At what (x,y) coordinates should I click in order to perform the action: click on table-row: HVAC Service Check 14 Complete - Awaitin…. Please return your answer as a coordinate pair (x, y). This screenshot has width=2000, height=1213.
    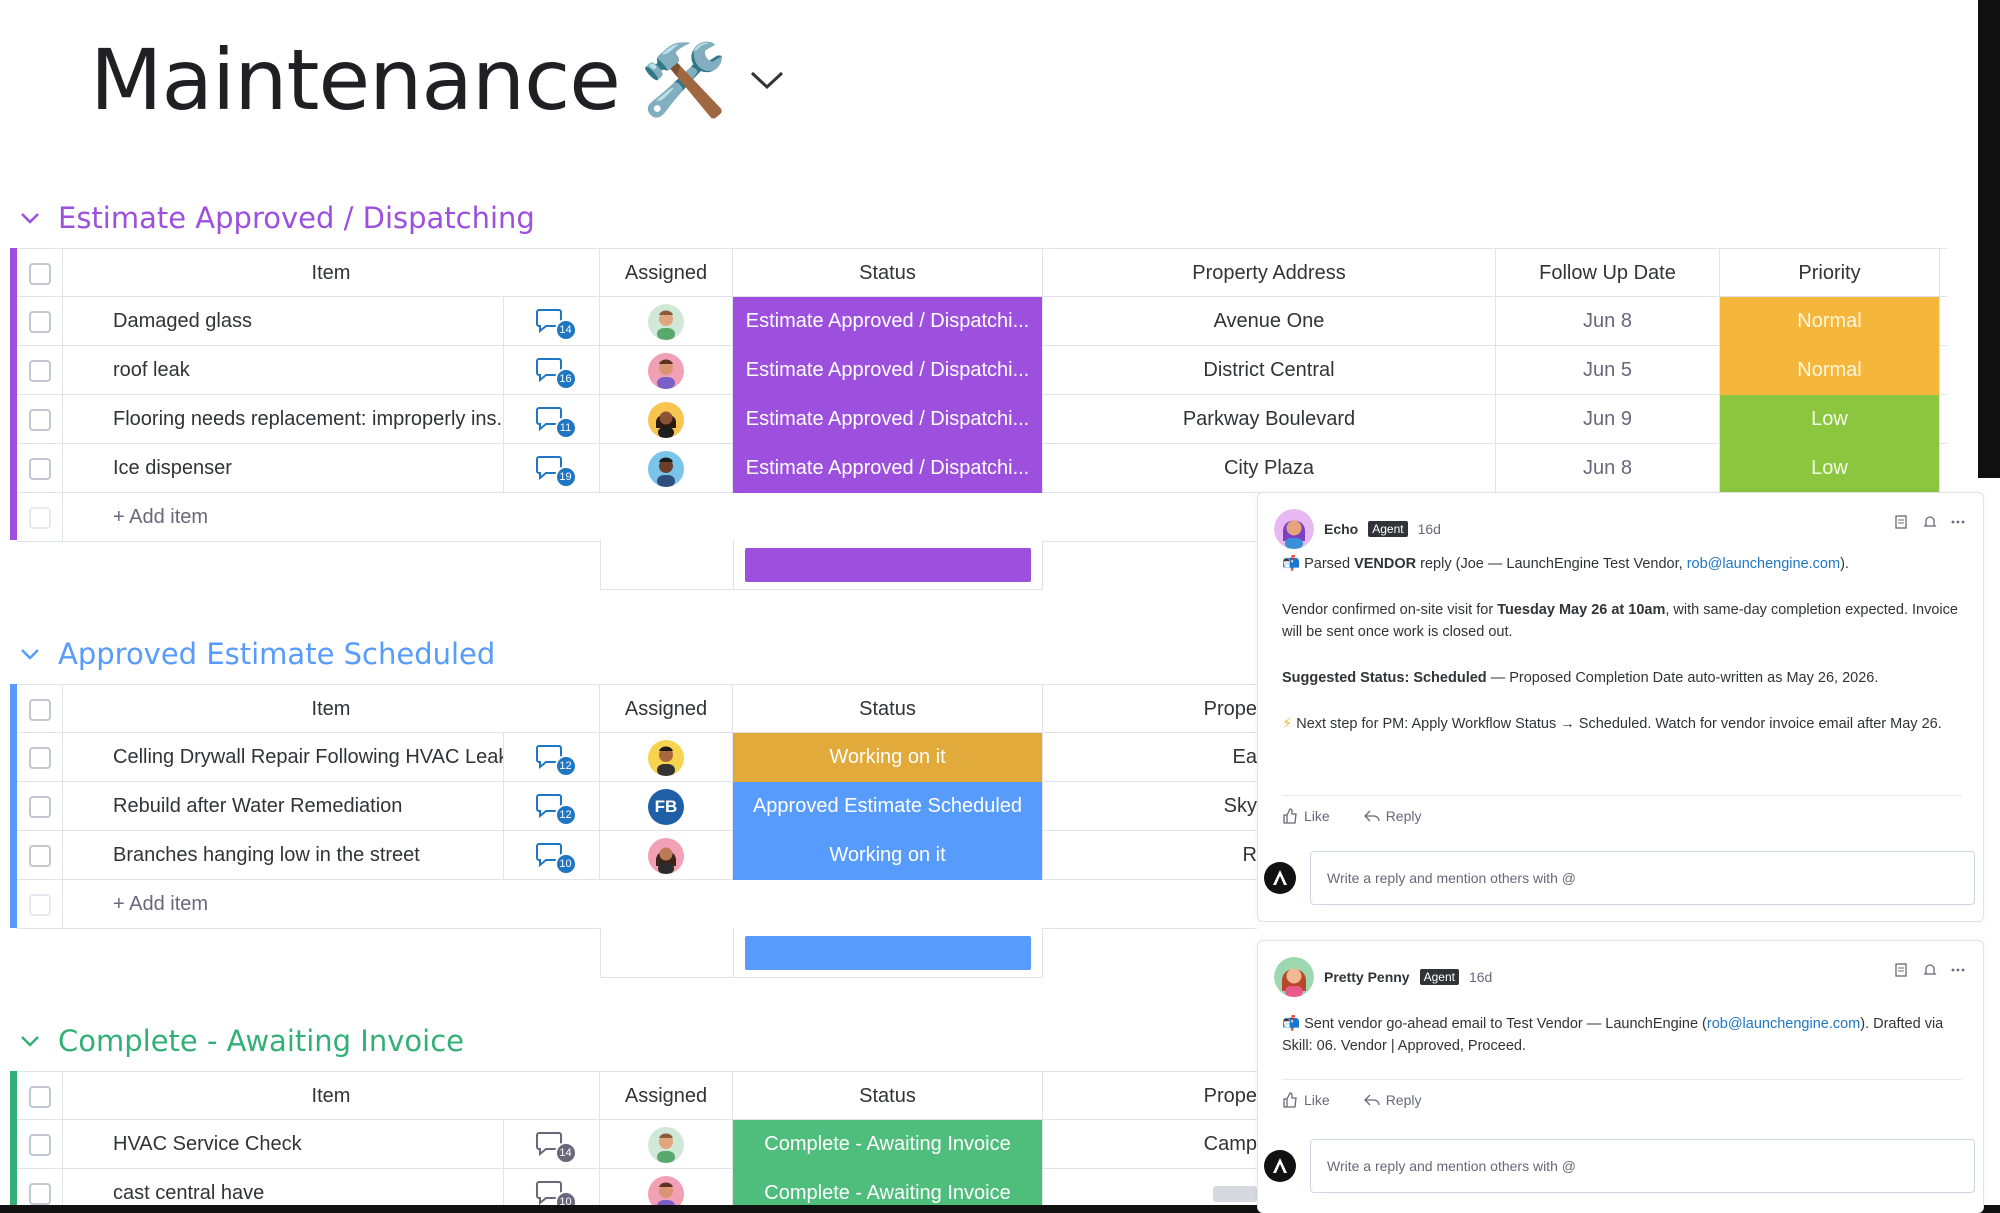
    Looking at the image, I should click on (637, 1144).